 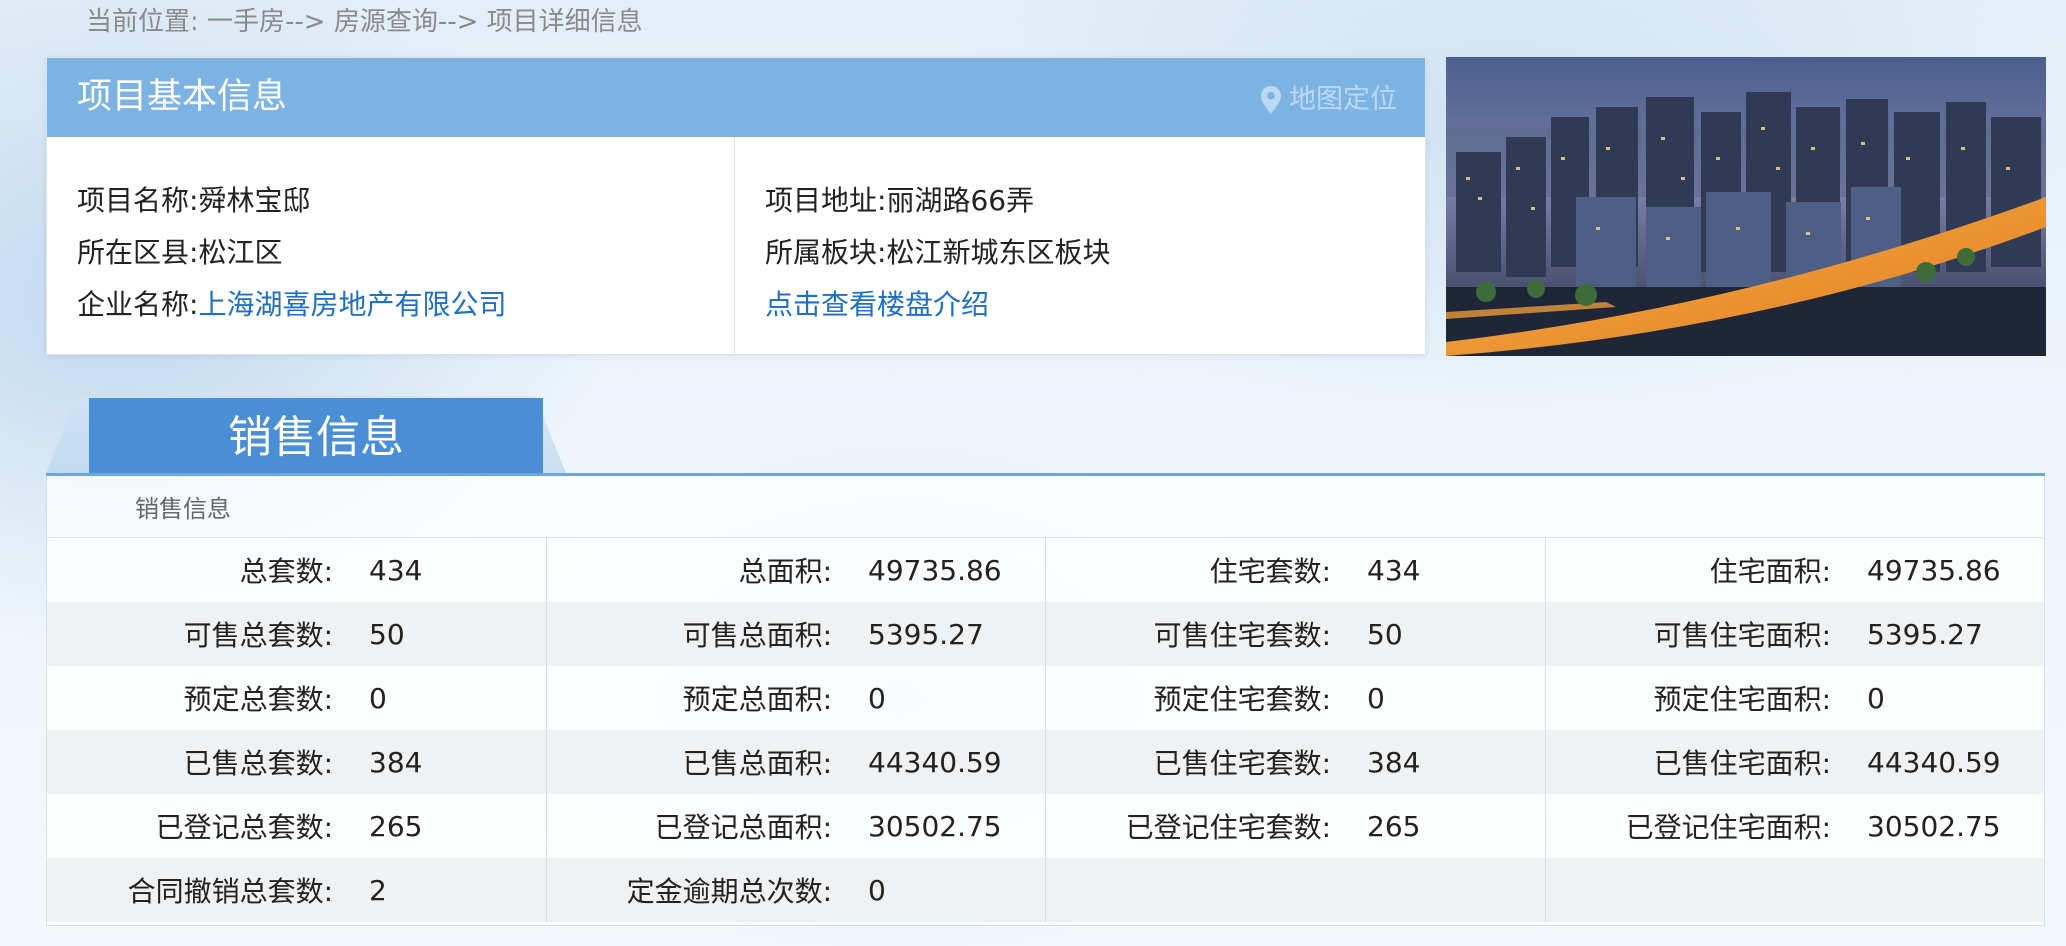 I want to click on map-pin-icon, so click(x=1271, y=100).